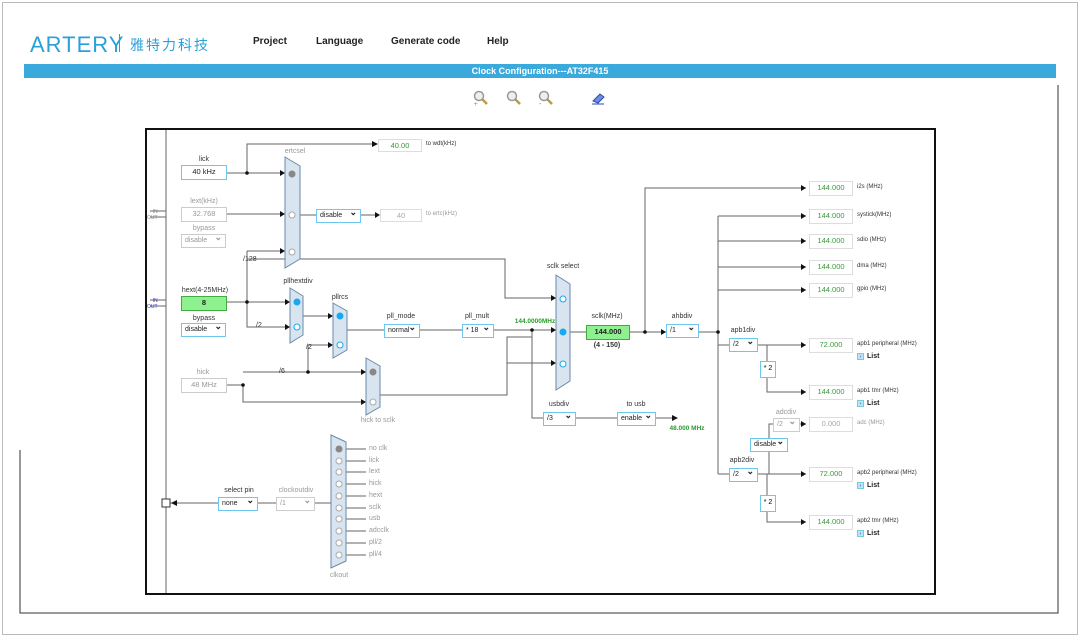  Describe the element at coordinates (478, 330) in the screenshot. I see `pll-mult-select: * 18` at that location.